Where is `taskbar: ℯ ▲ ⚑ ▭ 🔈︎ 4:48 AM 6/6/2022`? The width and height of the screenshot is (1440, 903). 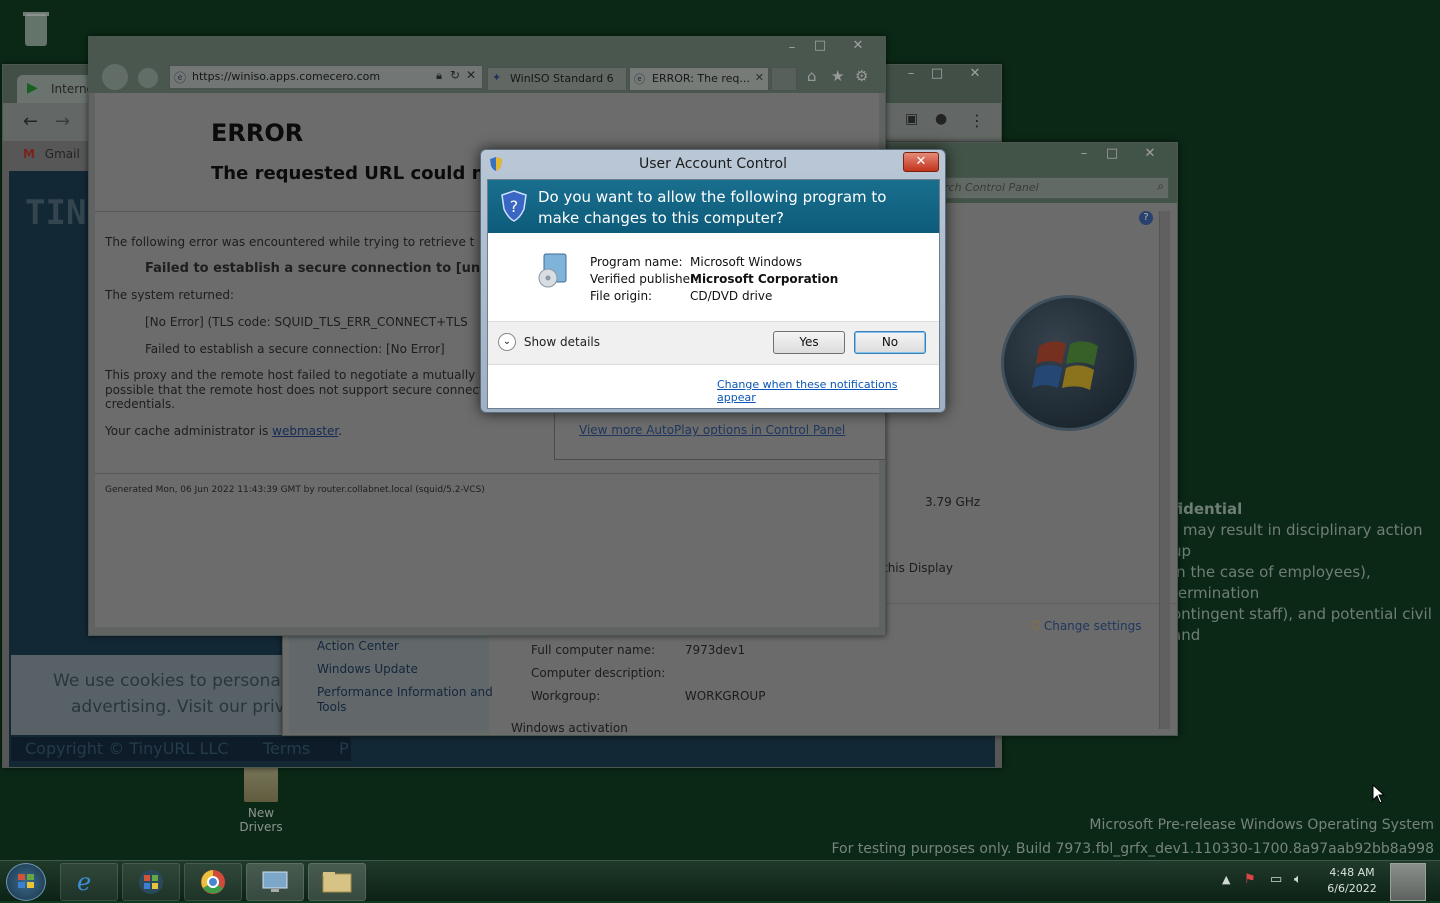
taskbar: ℯ ▲ ⚑ ▭ 🔈︎ 4:48 AM 6/6/2022 is located at coordinates (720, 880).